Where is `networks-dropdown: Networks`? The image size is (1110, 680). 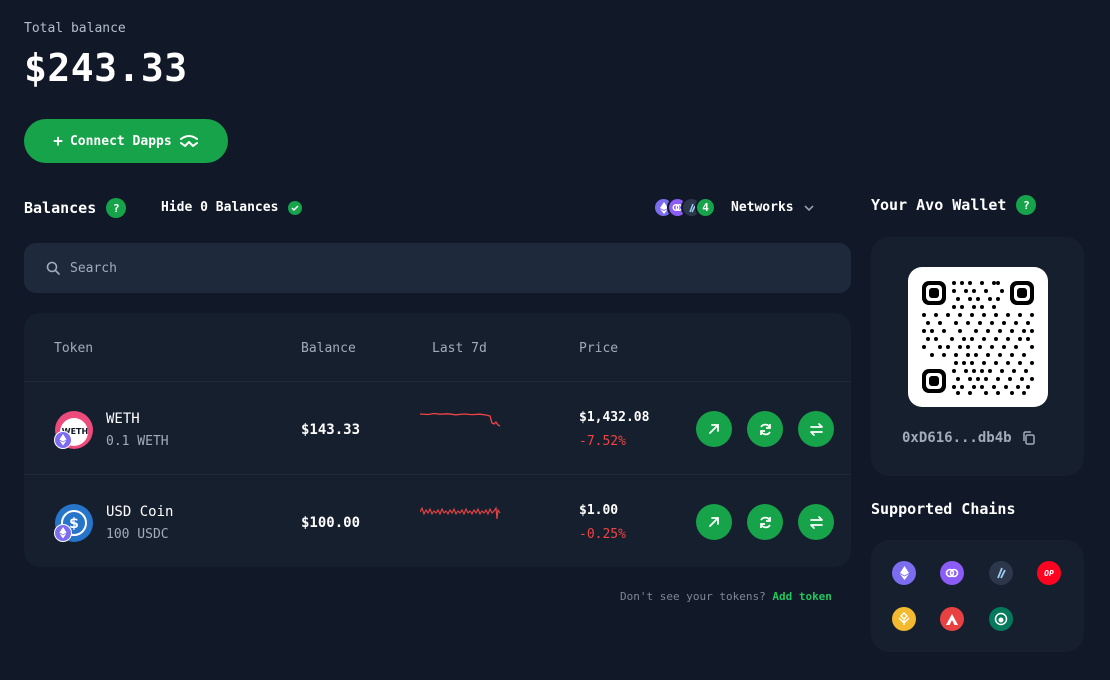 networks-dropdown: Networks is located at coordinates (772, 207).